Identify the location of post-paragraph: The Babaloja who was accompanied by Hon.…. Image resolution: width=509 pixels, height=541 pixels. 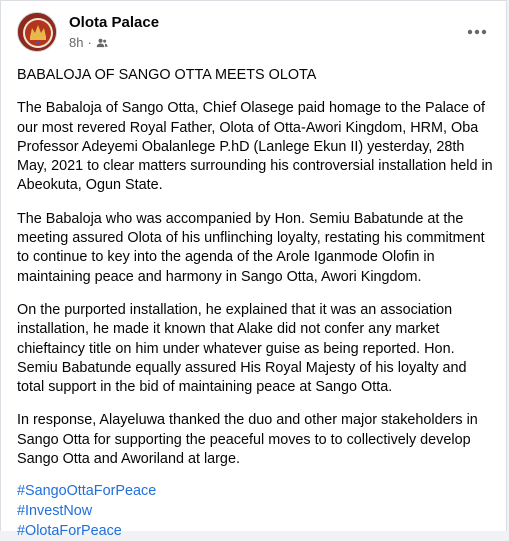
(251, 247).